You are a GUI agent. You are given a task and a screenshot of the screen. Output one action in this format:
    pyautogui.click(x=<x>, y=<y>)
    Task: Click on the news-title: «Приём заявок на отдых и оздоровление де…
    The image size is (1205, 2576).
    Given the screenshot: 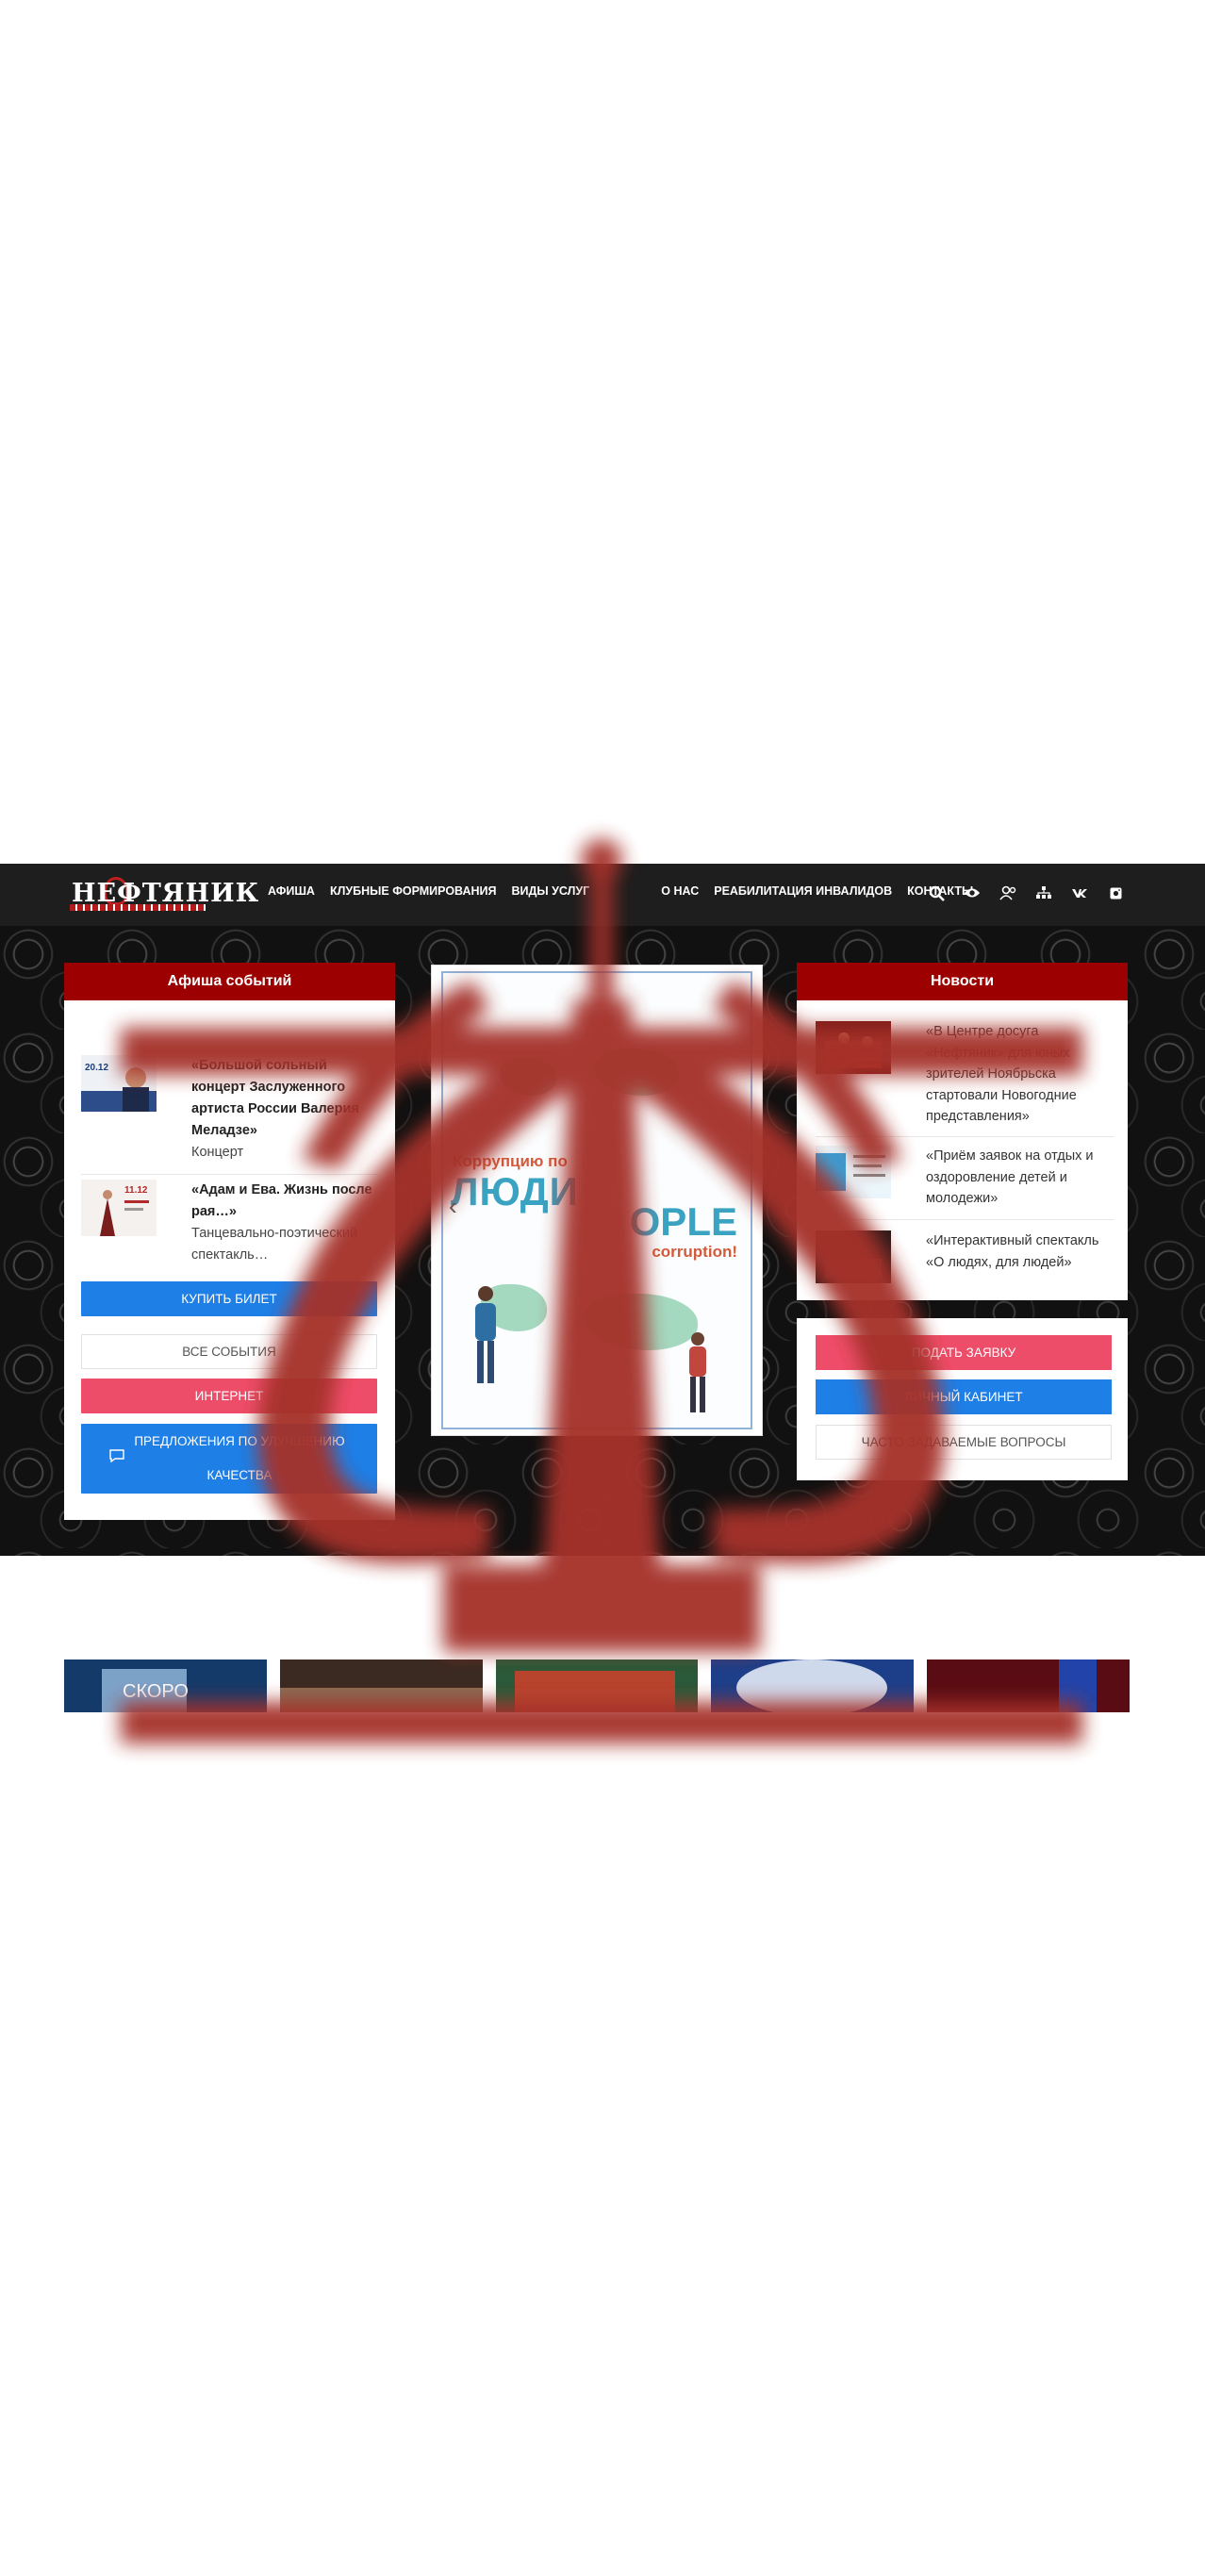 What is the action you would take?
    pyautogui.click(x=1020, y=1178)
    